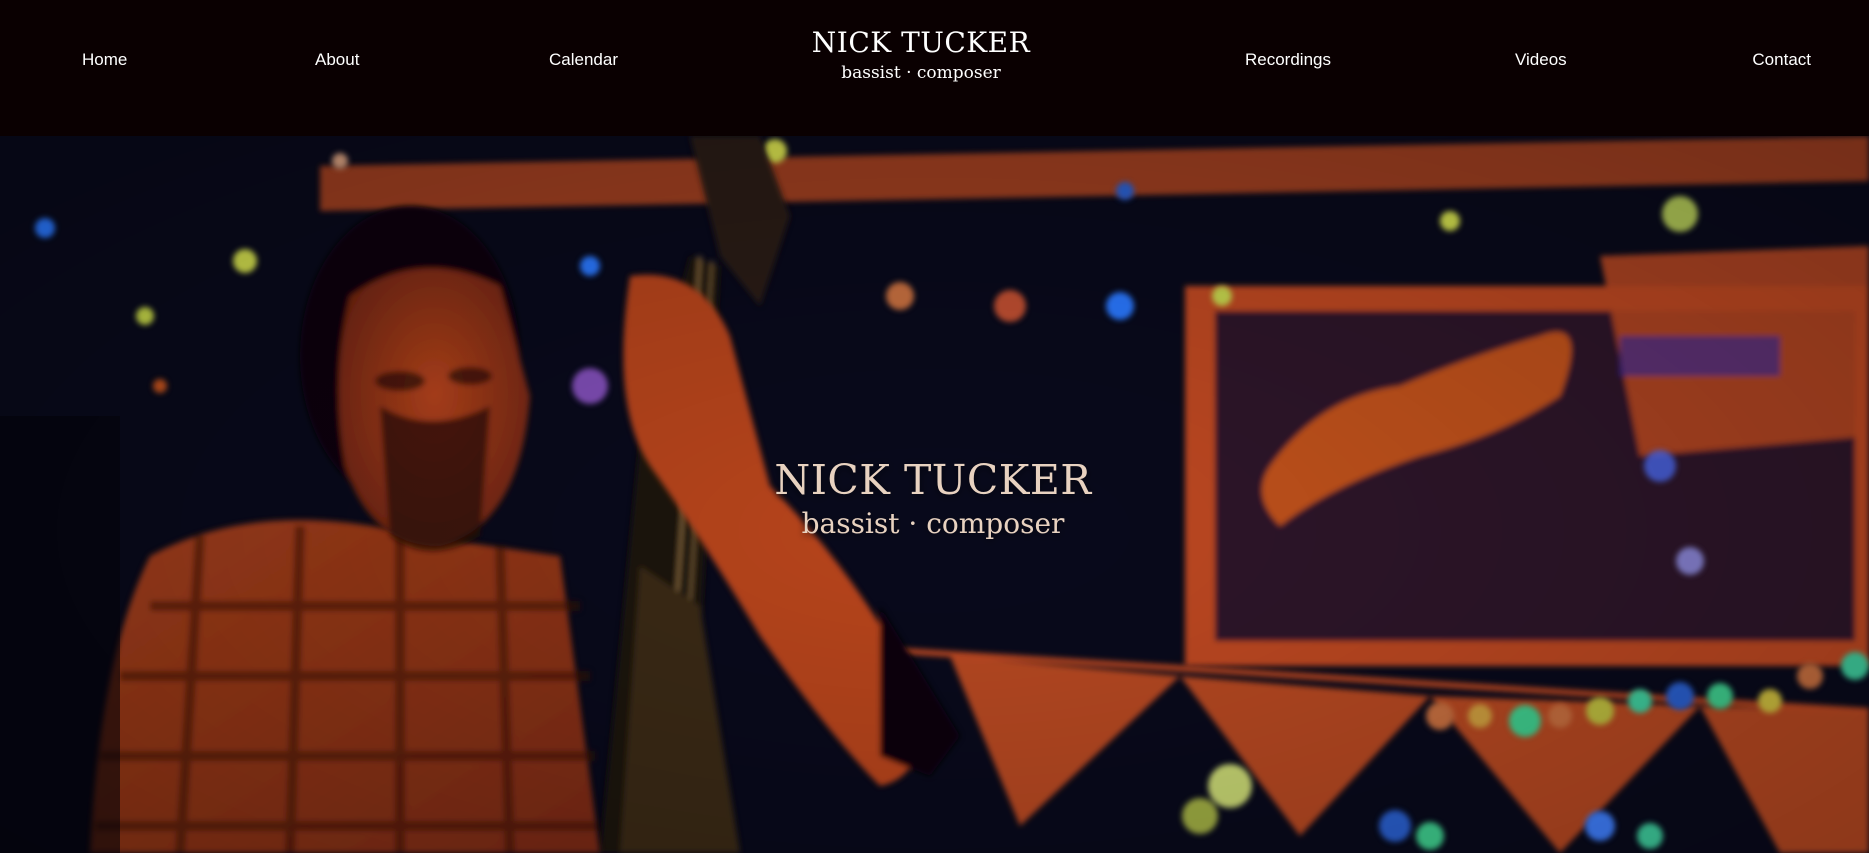 This screenshot has height=853, width=1869. What do you see at coordinates (933, 523) in the screenshot?
I see `hero-subtitle: bassist · composer` at bounding box center [933, 523].